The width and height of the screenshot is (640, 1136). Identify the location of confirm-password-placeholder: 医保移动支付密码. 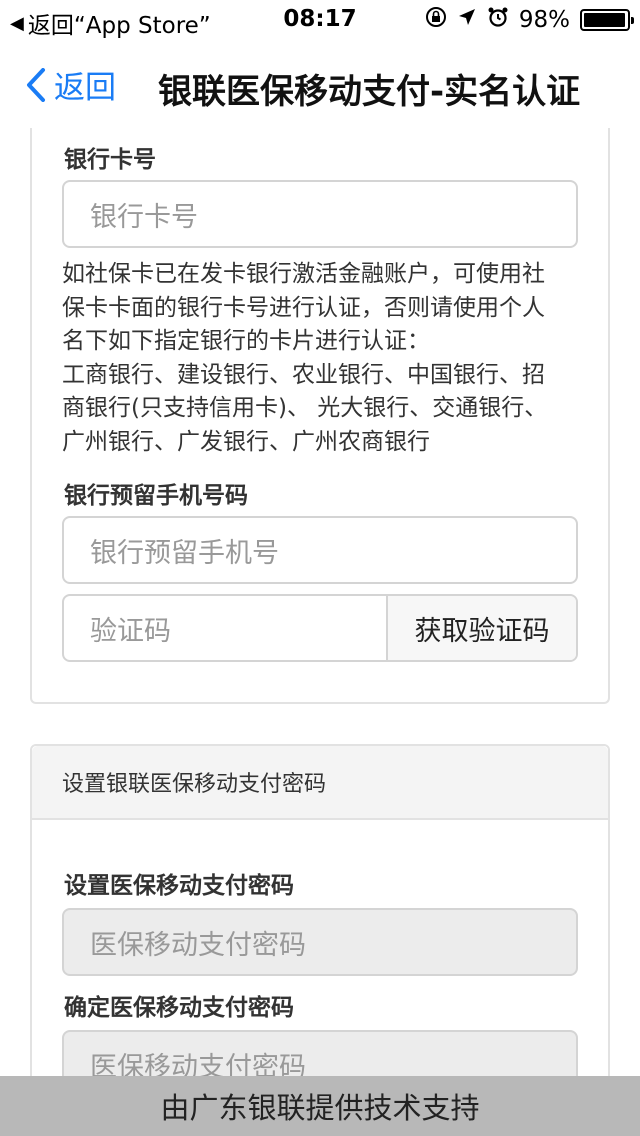
(198, 1064).